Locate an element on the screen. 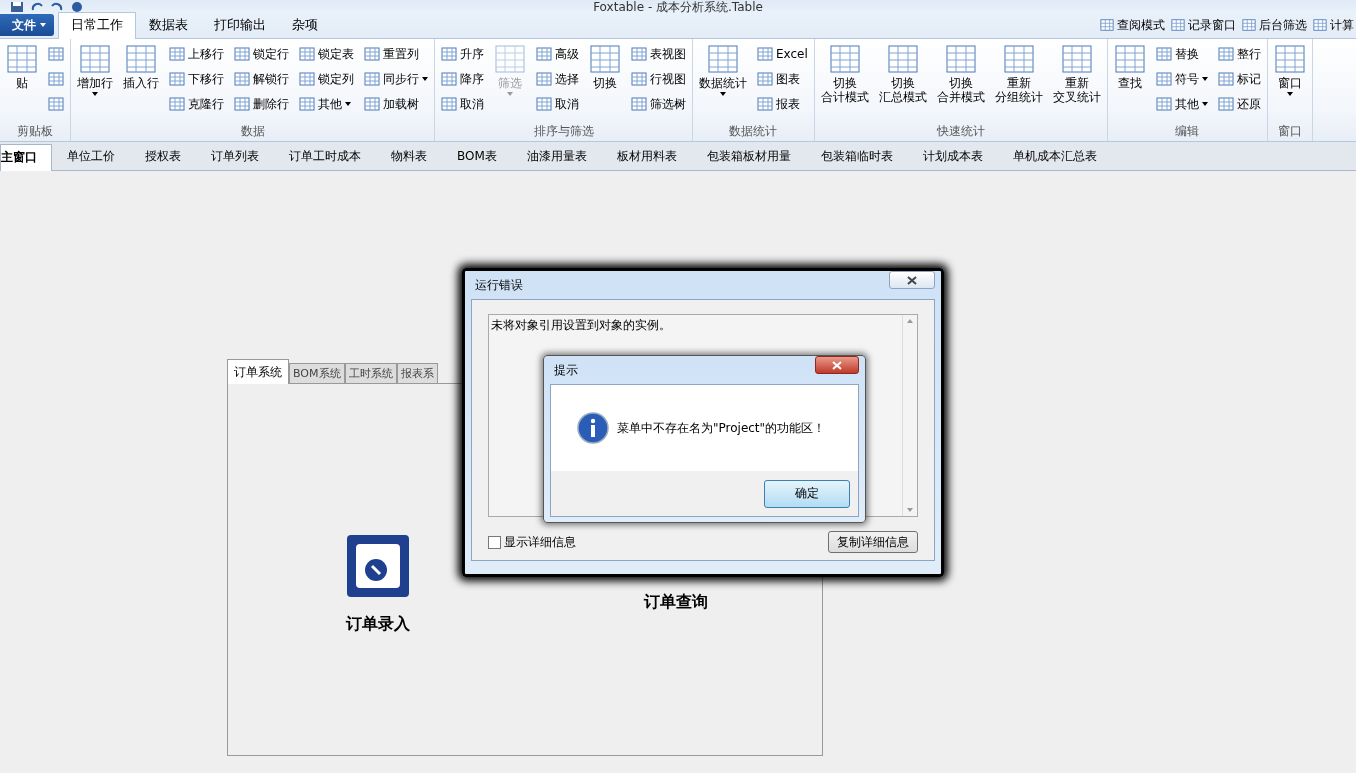 This screenshot has height=773, width=1356. ribbon-button: 删除行 is located at coordinates (261, 104).